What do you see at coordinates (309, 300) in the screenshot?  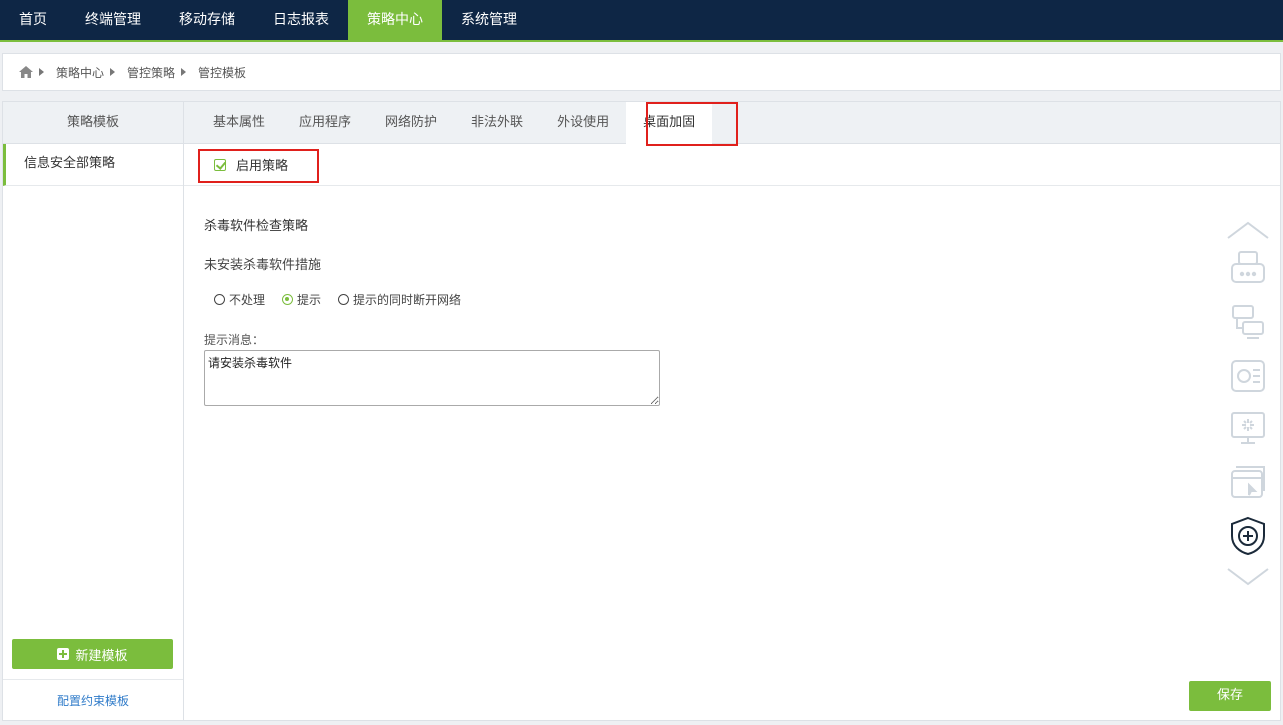 I see `radio-label: 提示` at bounding box center [309, 300].